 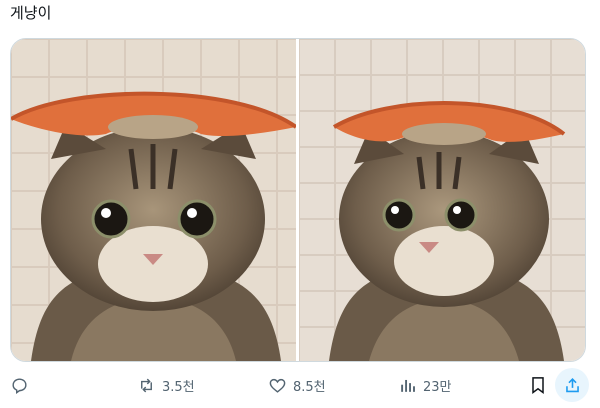 I want to click on bookmark-button, so click(x=538, y=387).